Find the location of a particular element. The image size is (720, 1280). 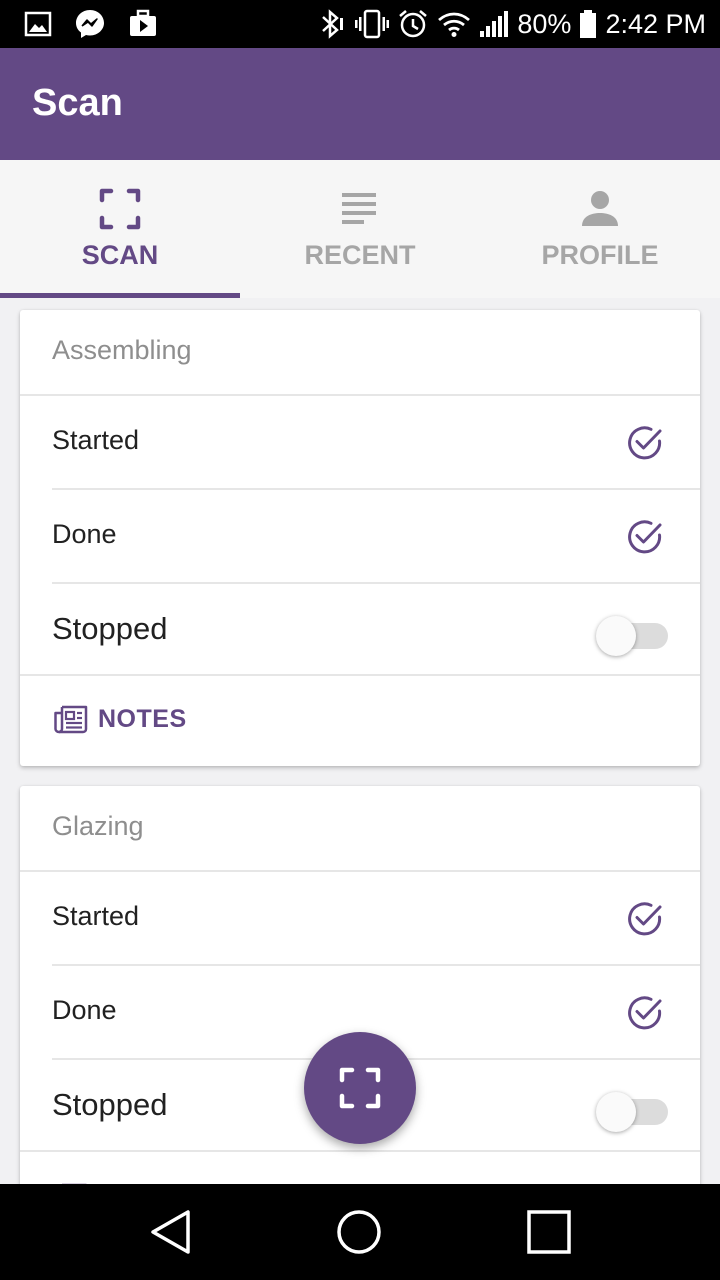

battery-percent: 80% is located at coordinates (544, 23).